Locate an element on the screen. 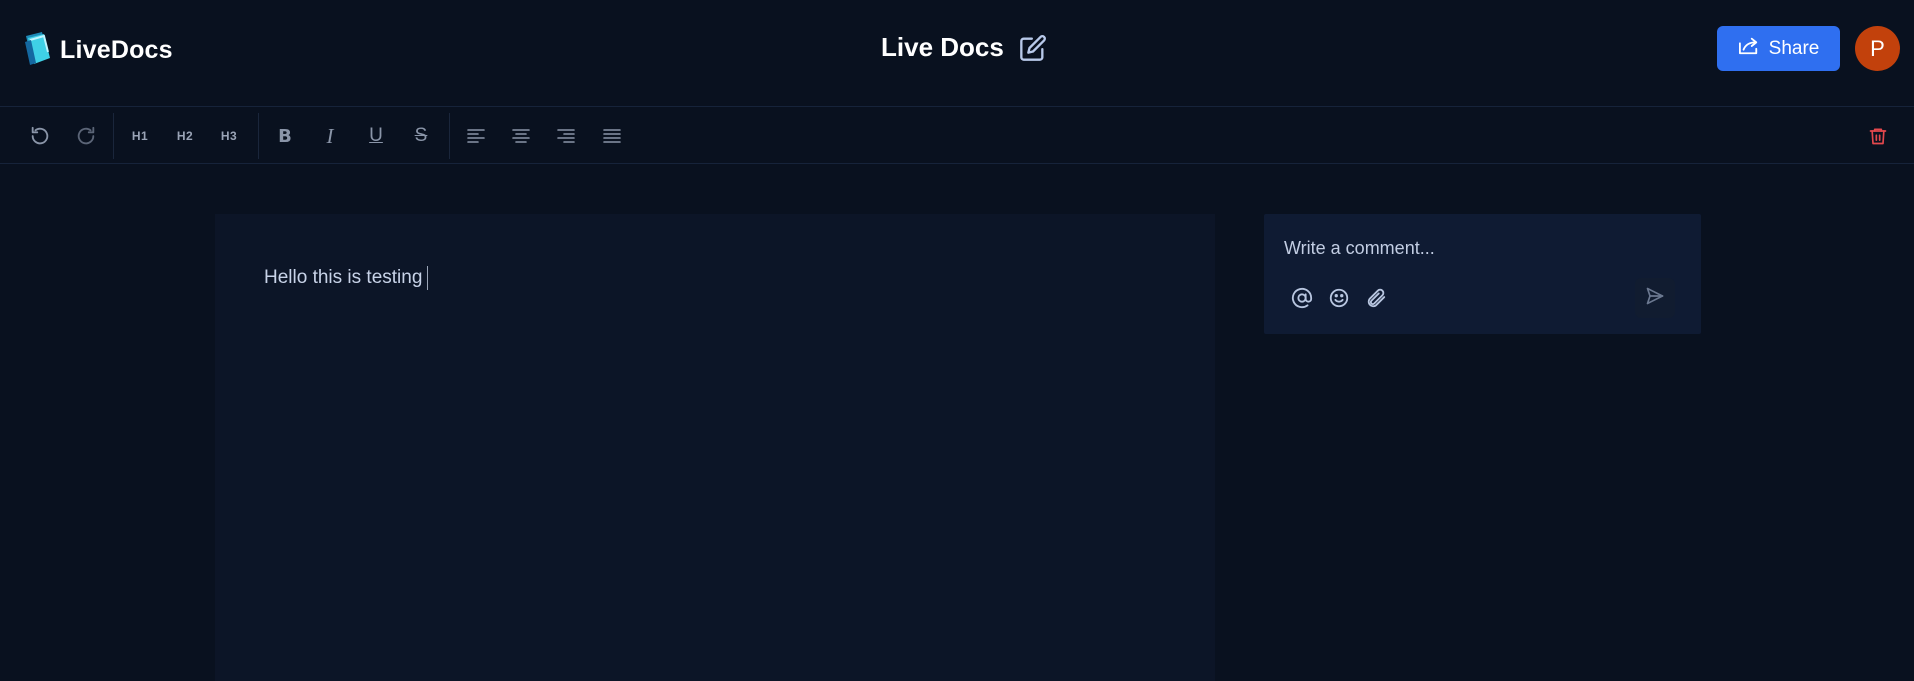  send-comment-button is located at coordinates (1655, 298).